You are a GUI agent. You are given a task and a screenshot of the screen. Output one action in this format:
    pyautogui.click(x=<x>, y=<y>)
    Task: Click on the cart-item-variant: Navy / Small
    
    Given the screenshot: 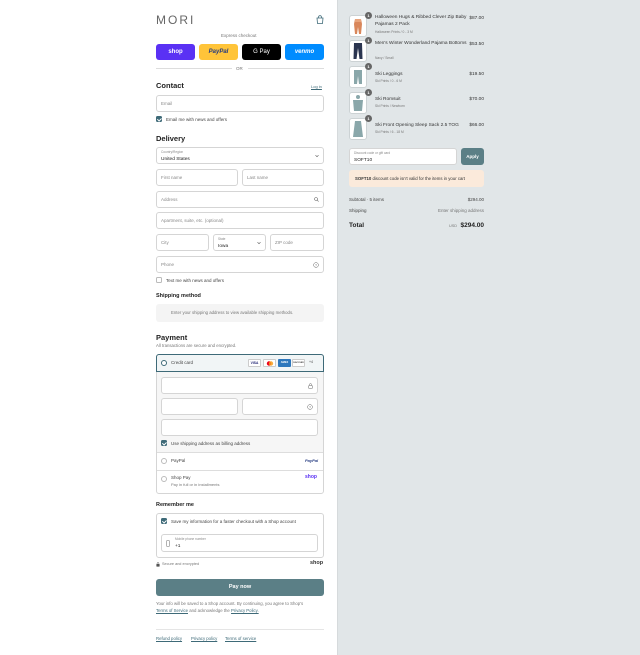 What is the action you would take?
    pyautogui.click(x=384, y=58)
    